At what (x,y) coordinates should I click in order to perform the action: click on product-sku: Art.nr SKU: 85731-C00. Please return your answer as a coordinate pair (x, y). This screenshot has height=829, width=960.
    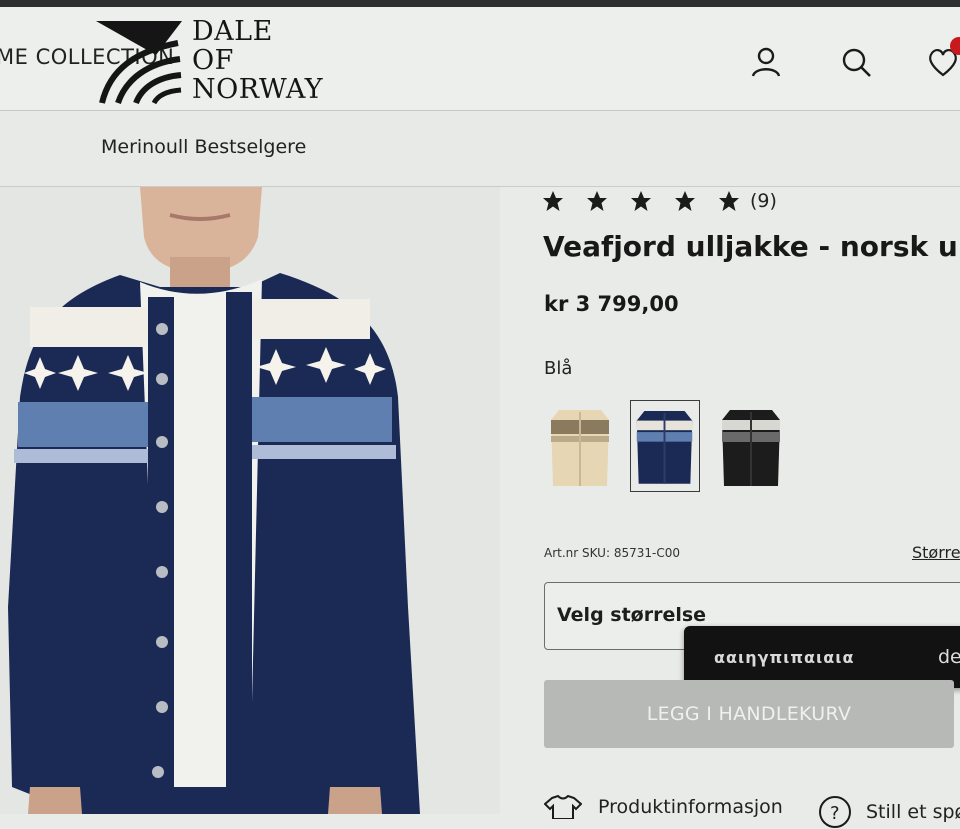
    Looking at the image, I should click on (612, 553).